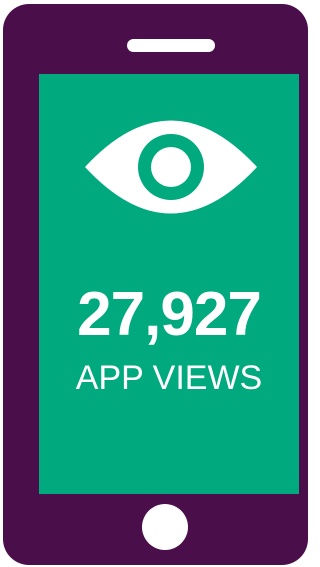 The image size is (320, 567). I want to click on app-views-label: APP VIEWS, so click(169, 378).